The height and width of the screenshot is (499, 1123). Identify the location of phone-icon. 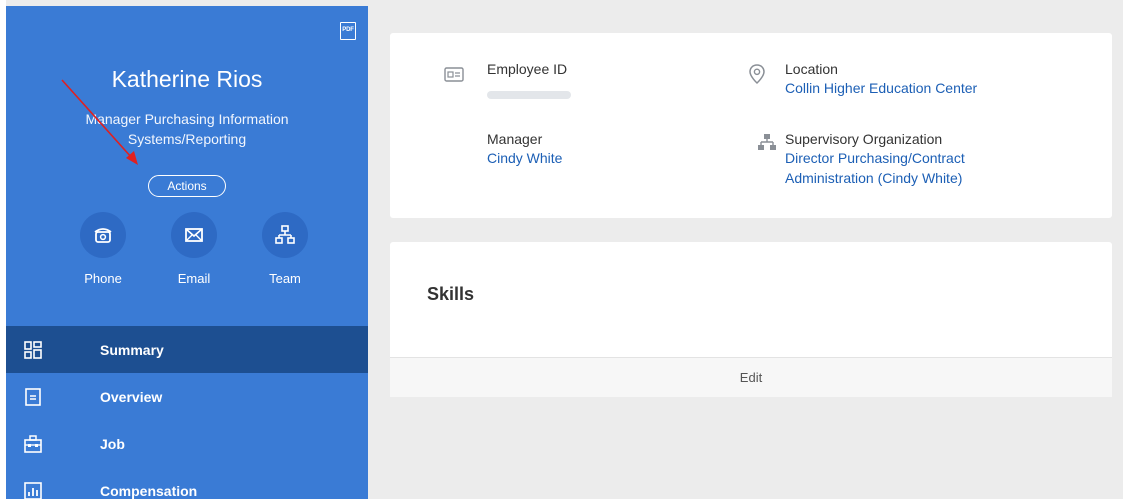
(103, 235).